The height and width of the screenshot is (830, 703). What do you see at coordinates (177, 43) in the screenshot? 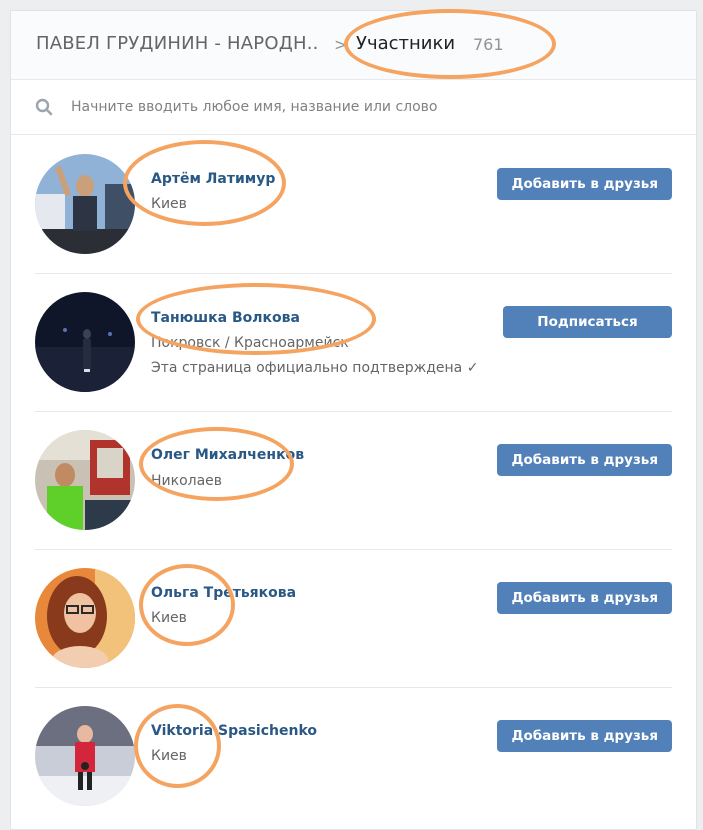
I see `breadcrumb-community: ПАВЕЛ ГРУДИНИН - НАРОДН..` at bounding box center [177, 43].